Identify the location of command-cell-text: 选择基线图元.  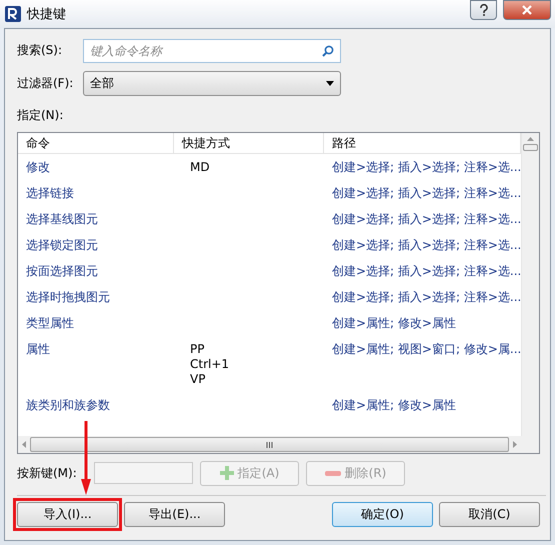
(62, 219).